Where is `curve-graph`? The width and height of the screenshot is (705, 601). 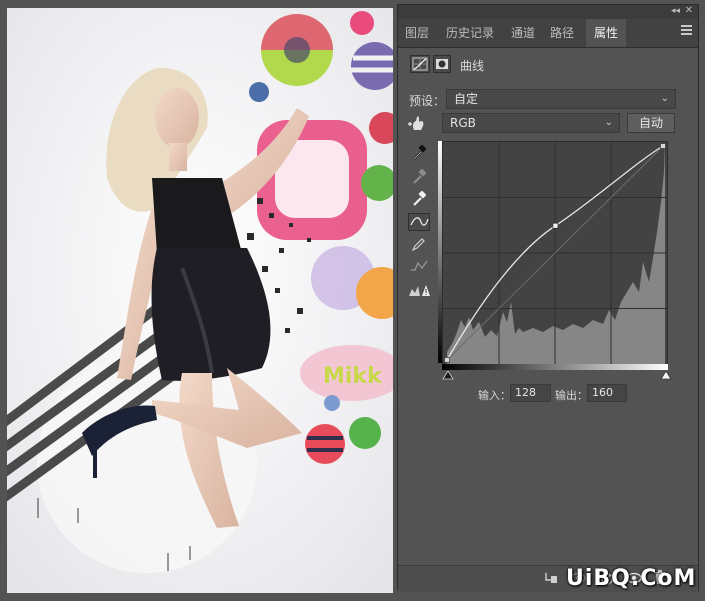
curve-graph is located at coordinates (555, 253).